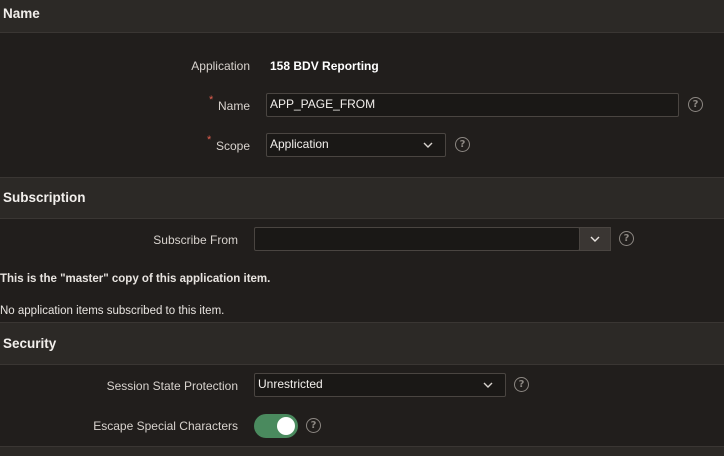 The width and height of the screenshot is (724, 456). Describe the element at coordinates (324, 66) in the screenshot. I see `application-value: 158 BDV Reporting` at that location.